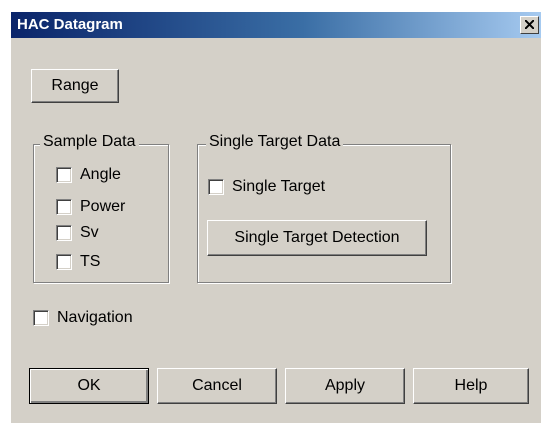 Image resolution: width=541 pixels, height=423 pixels. Describe the element at coordinates (275, 142) in the screenshot. I see `single-target-data-group-label: Single Target Data` at that location.